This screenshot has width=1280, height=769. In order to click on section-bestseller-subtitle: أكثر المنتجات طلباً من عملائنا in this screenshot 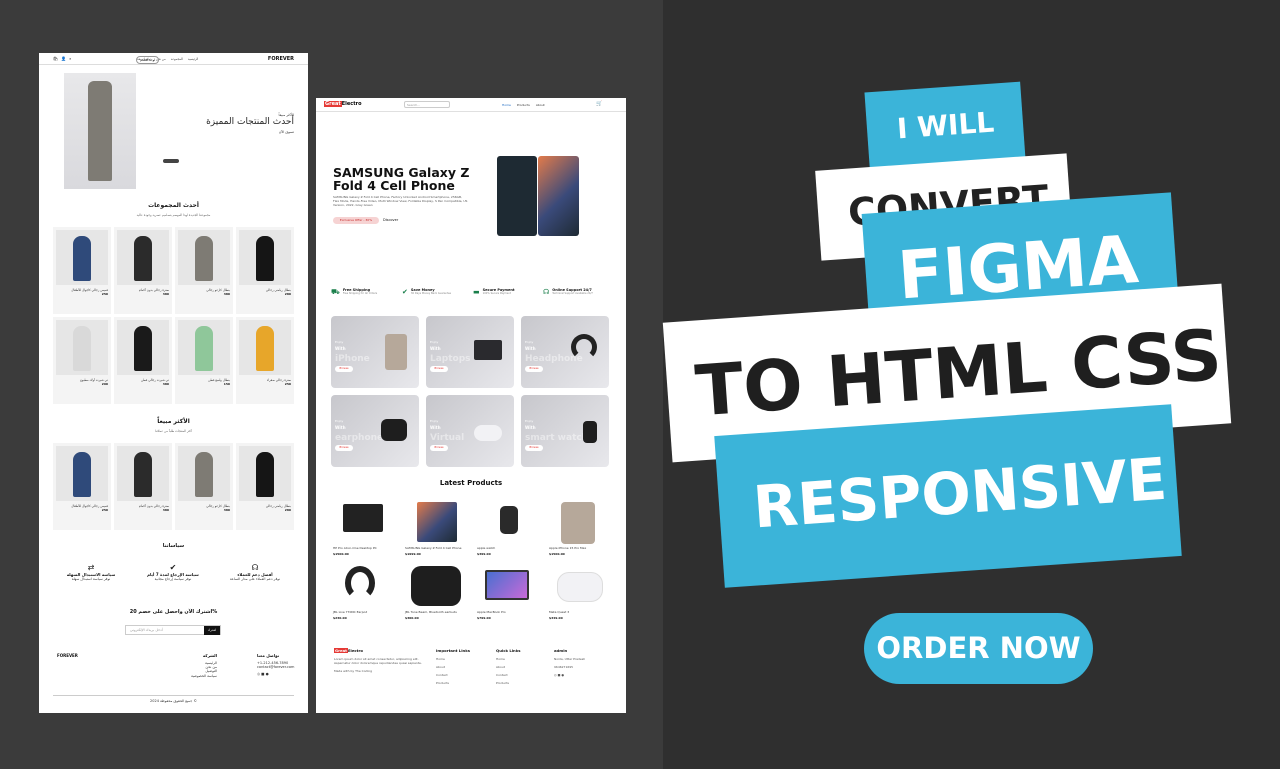, I will do `click(173, 431)`.